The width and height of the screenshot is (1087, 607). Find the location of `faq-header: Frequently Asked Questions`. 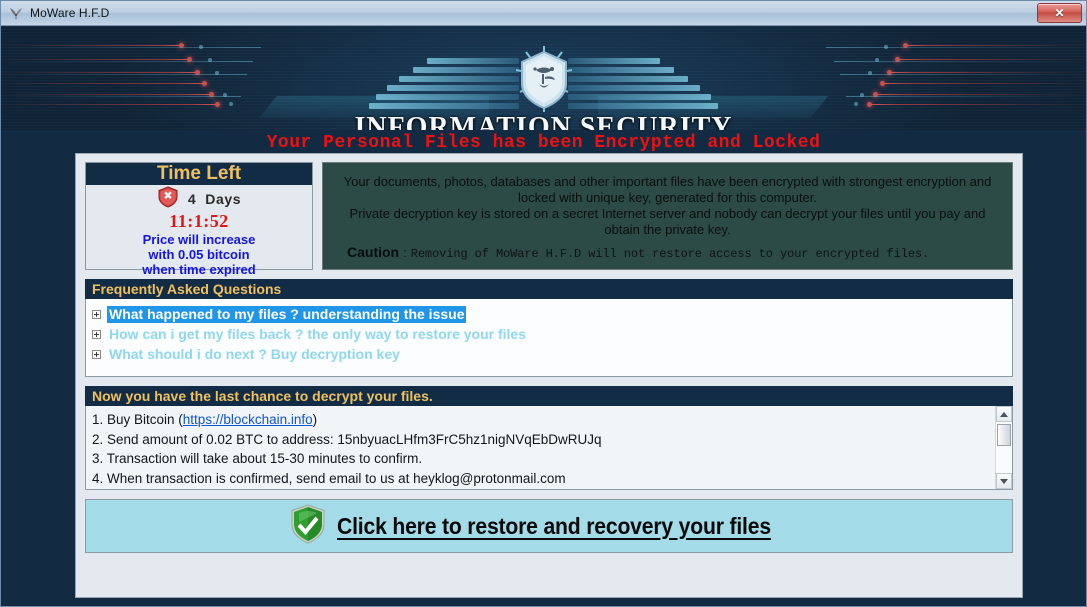

faq-header: Frequently Asked Questions is located at coordinates (549, 289).